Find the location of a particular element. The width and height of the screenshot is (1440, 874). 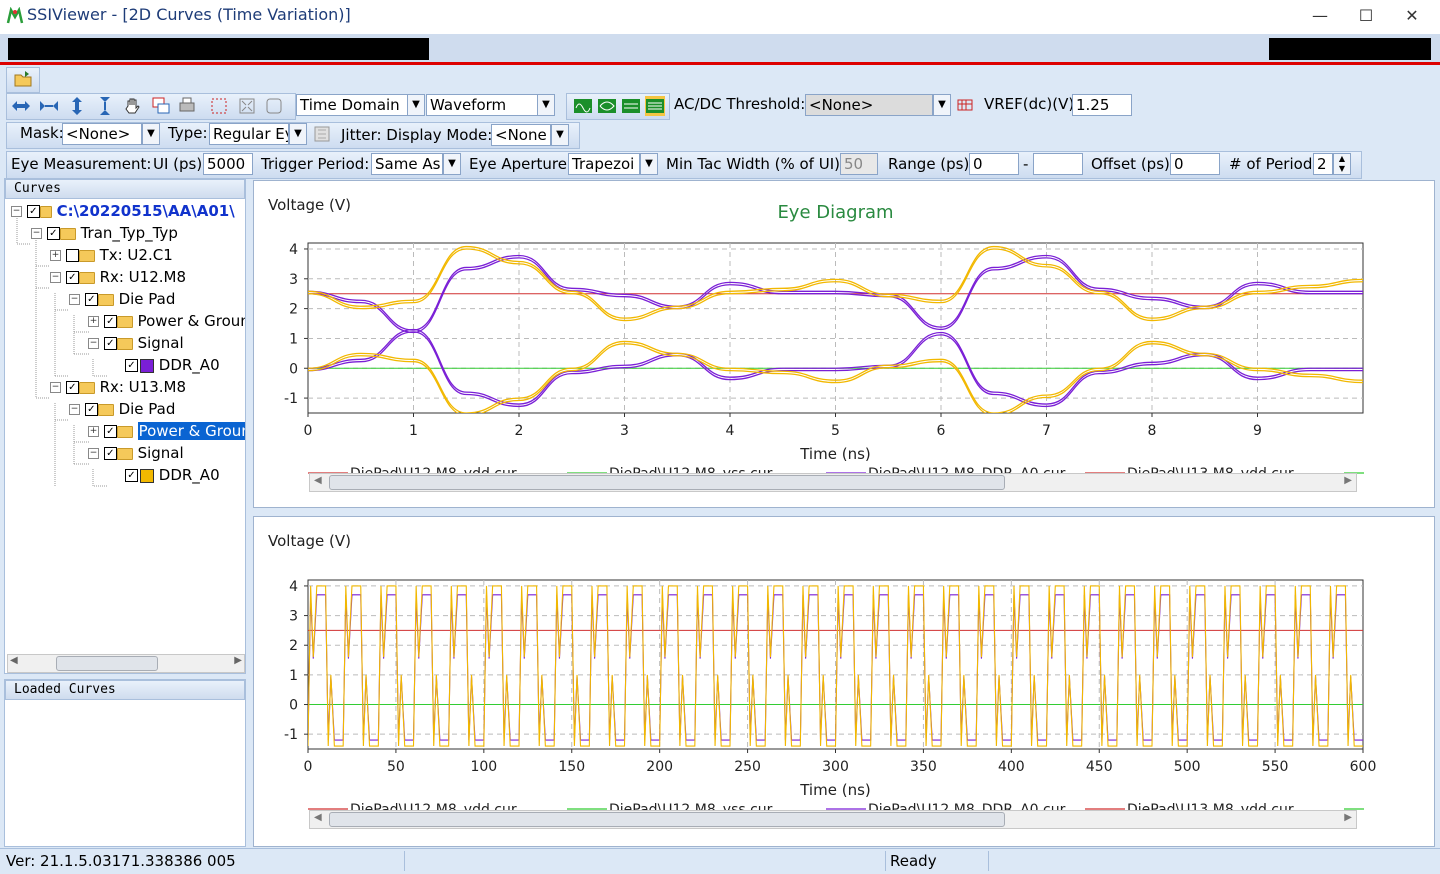

tree-node-root: − ✓ C:\20220515\AA\A01\ is located at coordinates (123, 211).